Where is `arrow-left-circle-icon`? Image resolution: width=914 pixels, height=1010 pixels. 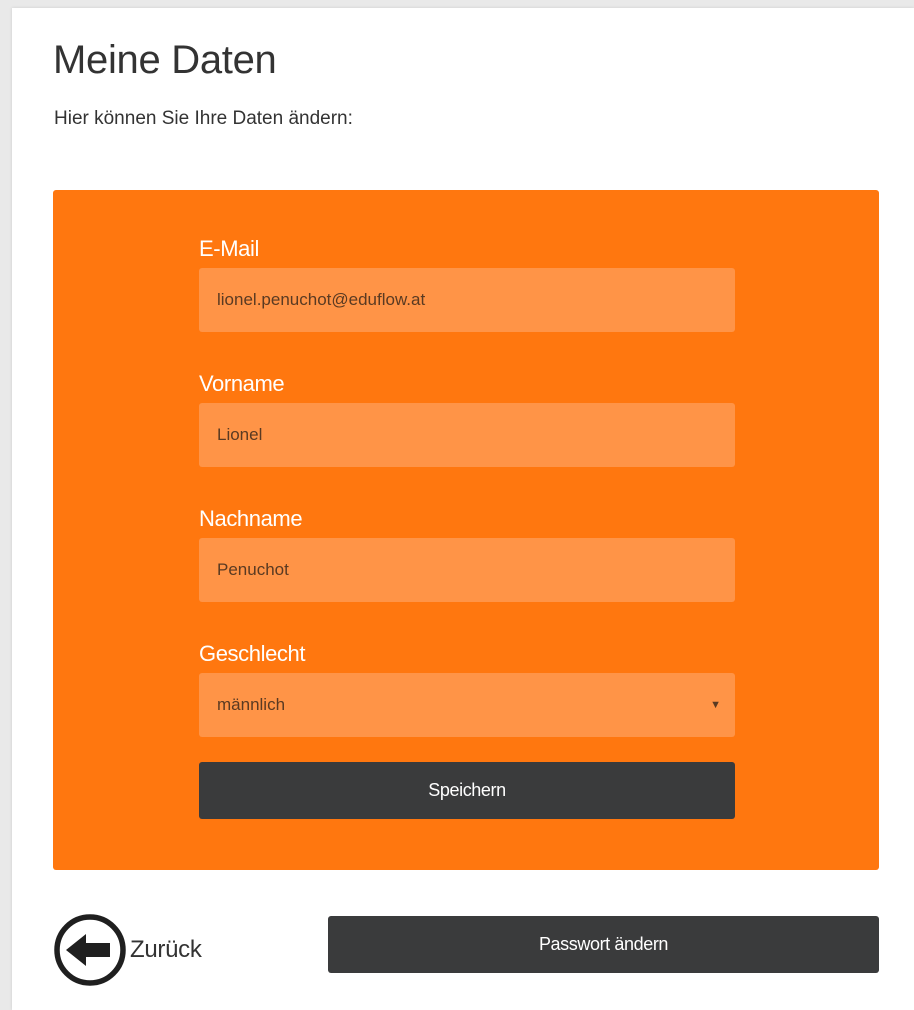 arrow-left-circle-icon is located at coordinates (90, 950).